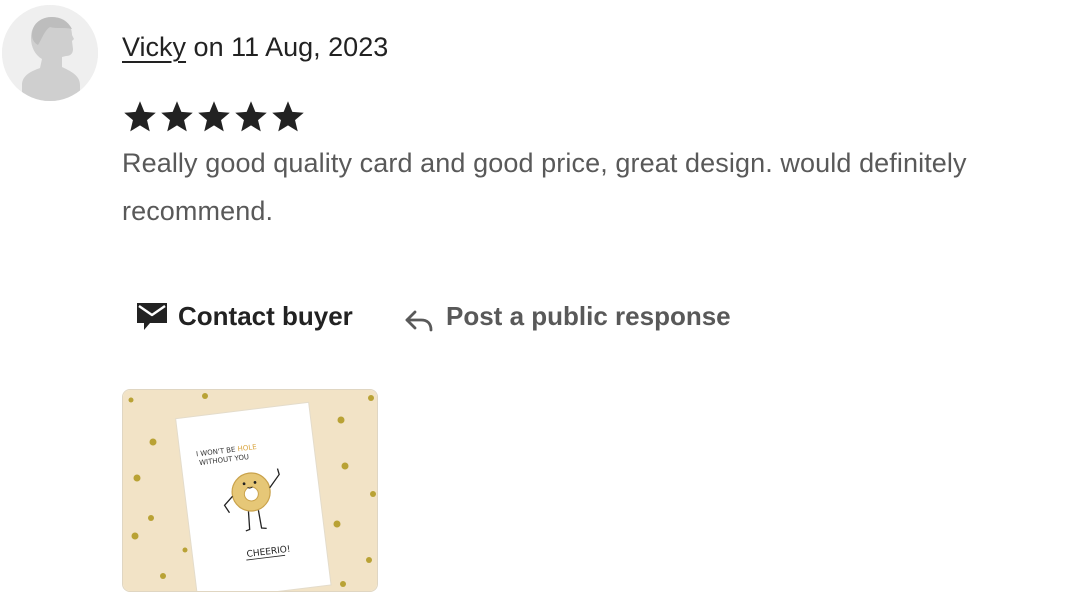 This screenshot has width=1072, height=604. I want to click on contact-buyer-label: Contact buyer, so click(265, 315).